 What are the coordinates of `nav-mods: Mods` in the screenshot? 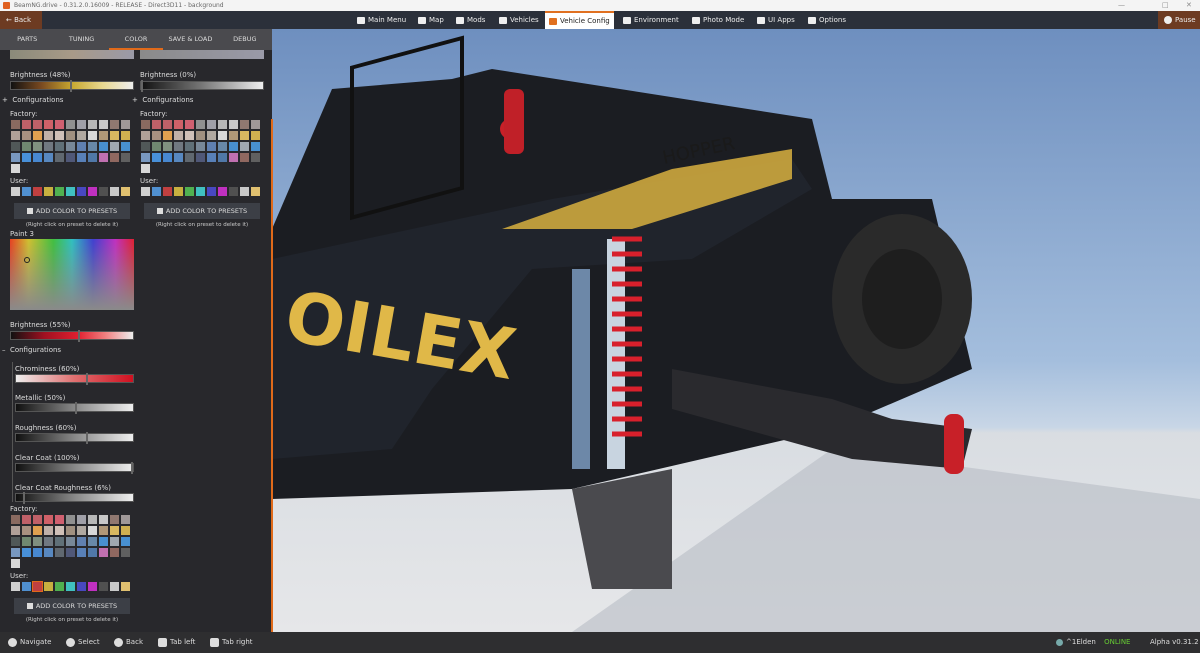 It's located at (470, 20).